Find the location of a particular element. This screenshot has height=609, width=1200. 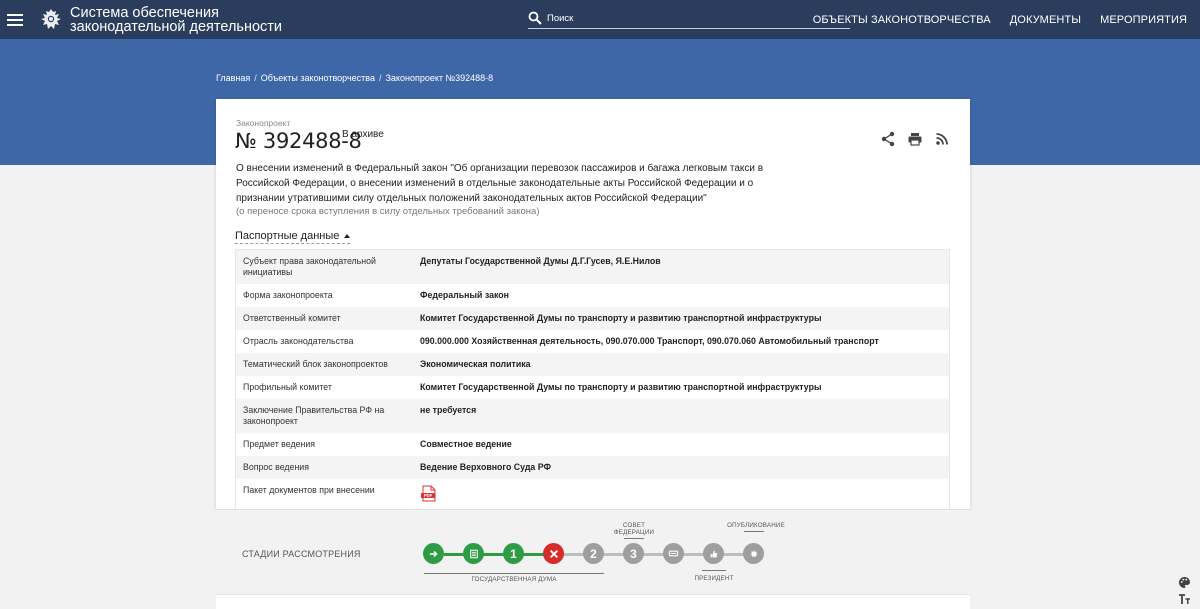

bill-kind: Законопроект is located at coordinates (263, 123).